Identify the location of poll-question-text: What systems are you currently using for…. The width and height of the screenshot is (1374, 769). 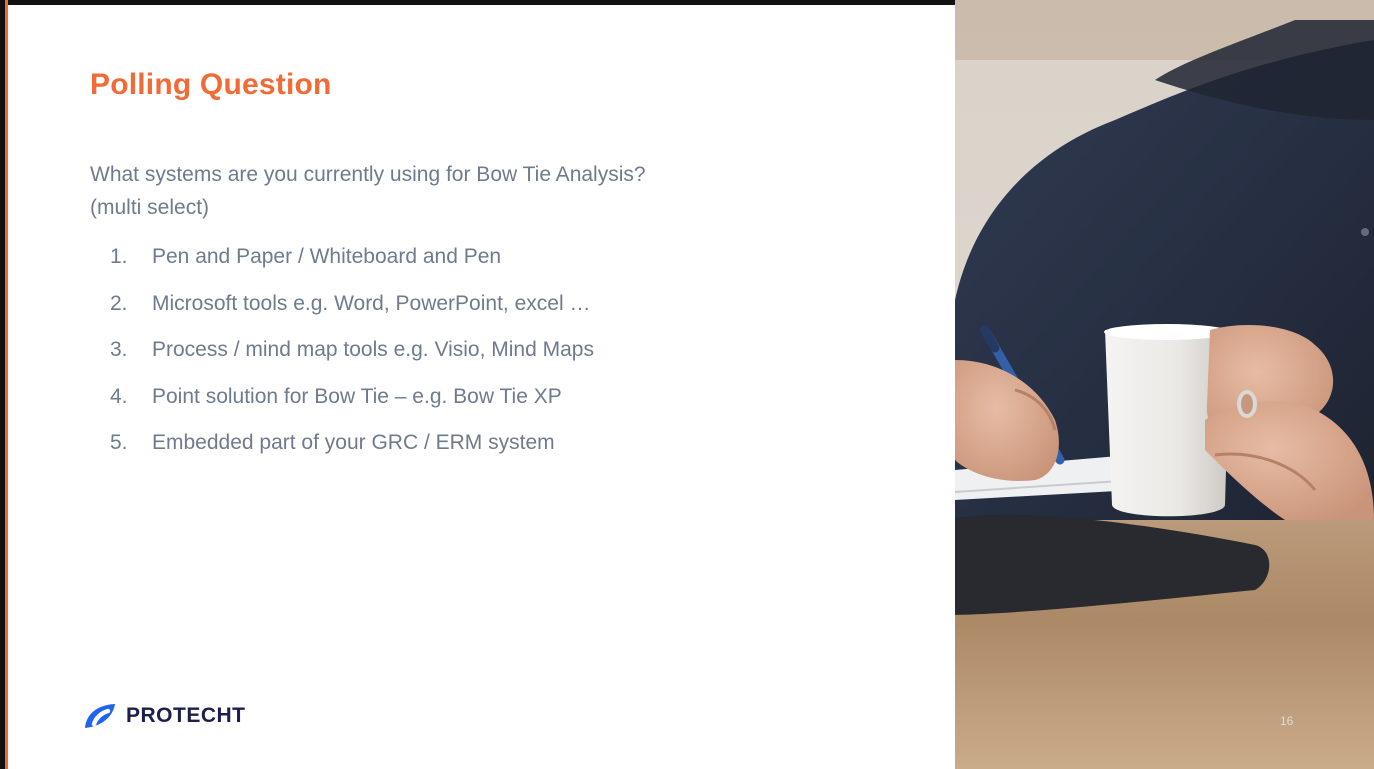
(368, 174).